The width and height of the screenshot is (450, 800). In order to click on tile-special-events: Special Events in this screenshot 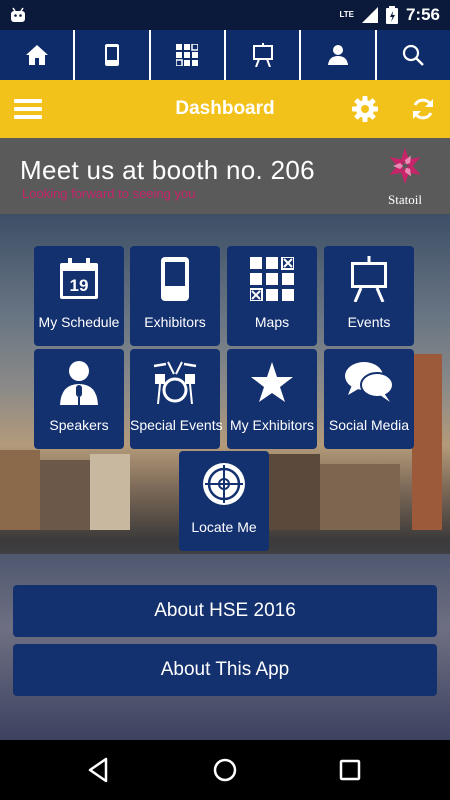, I will do `click(176, 399)`.